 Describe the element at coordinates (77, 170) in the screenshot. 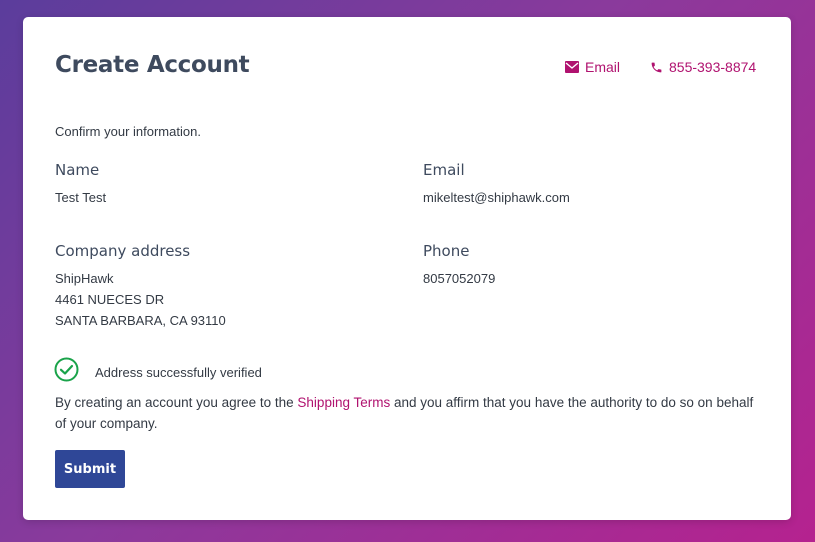

I see `name-label: Name` at that location.